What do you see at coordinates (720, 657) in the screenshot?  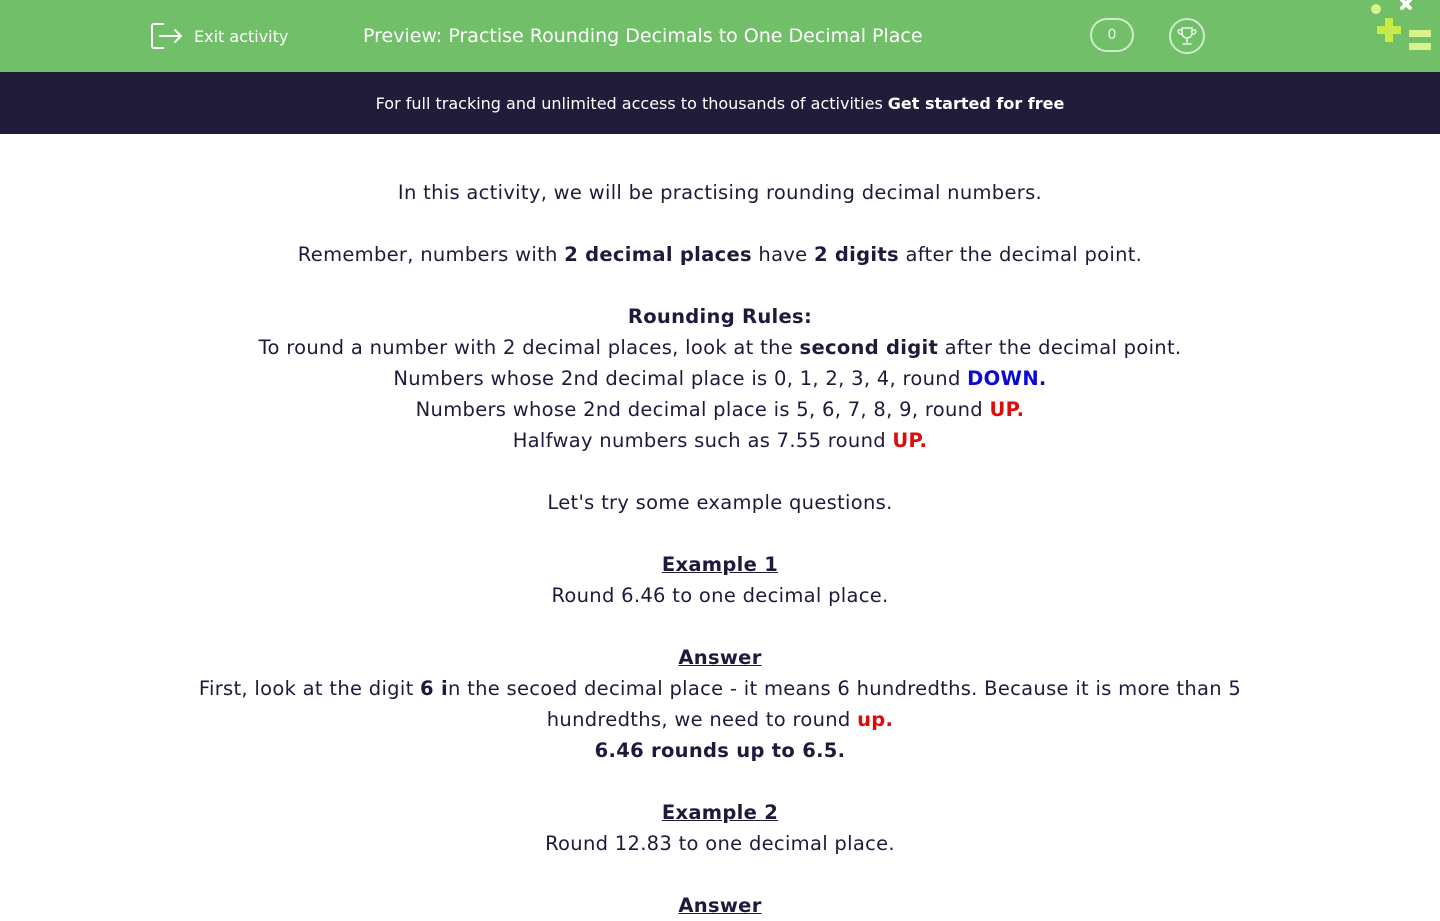 I see `answer-1-heading: Answer` at bounding box center [720, 657].